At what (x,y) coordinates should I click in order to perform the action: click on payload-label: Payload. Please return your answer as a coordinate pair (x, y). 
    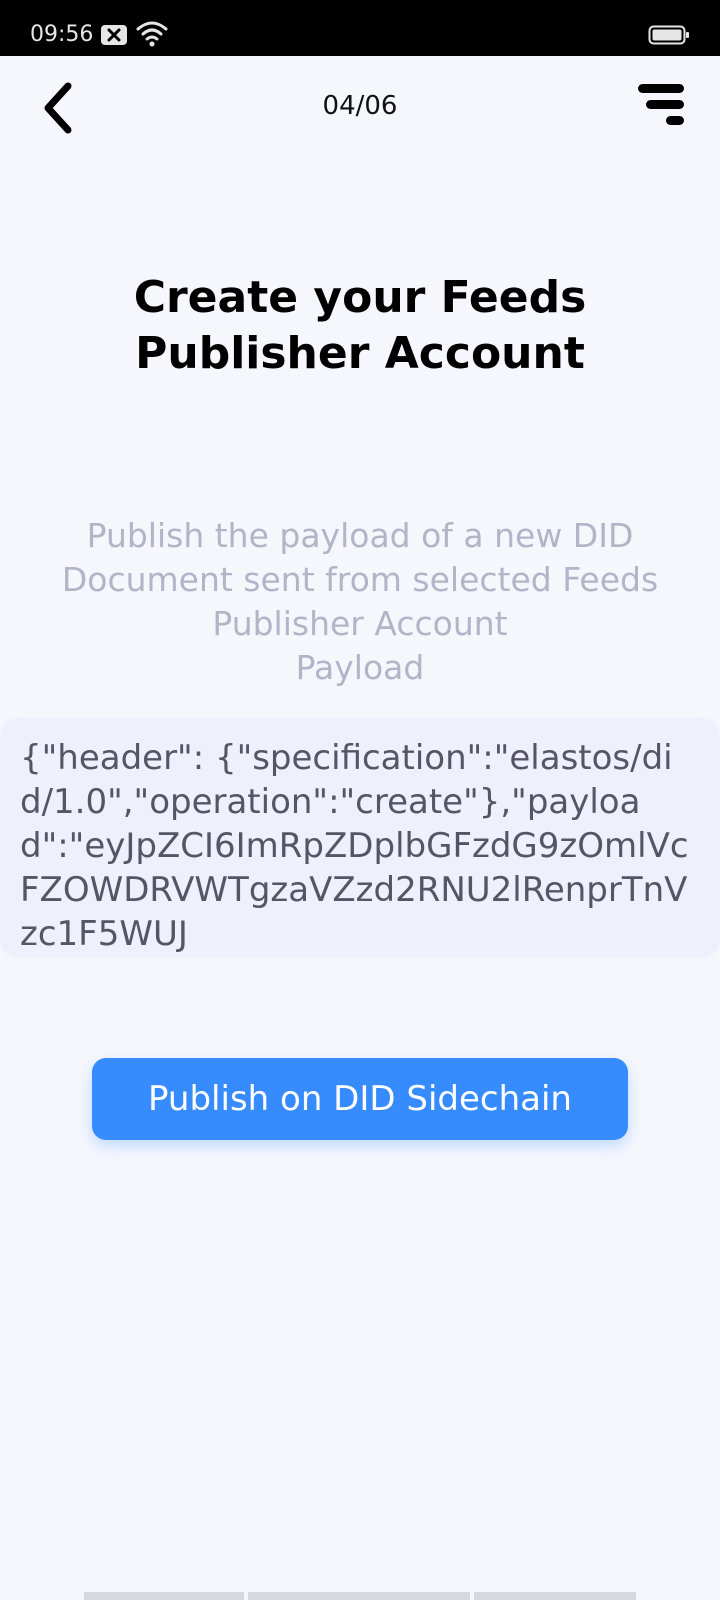
    Looking at the image, I should click on (360, 667).